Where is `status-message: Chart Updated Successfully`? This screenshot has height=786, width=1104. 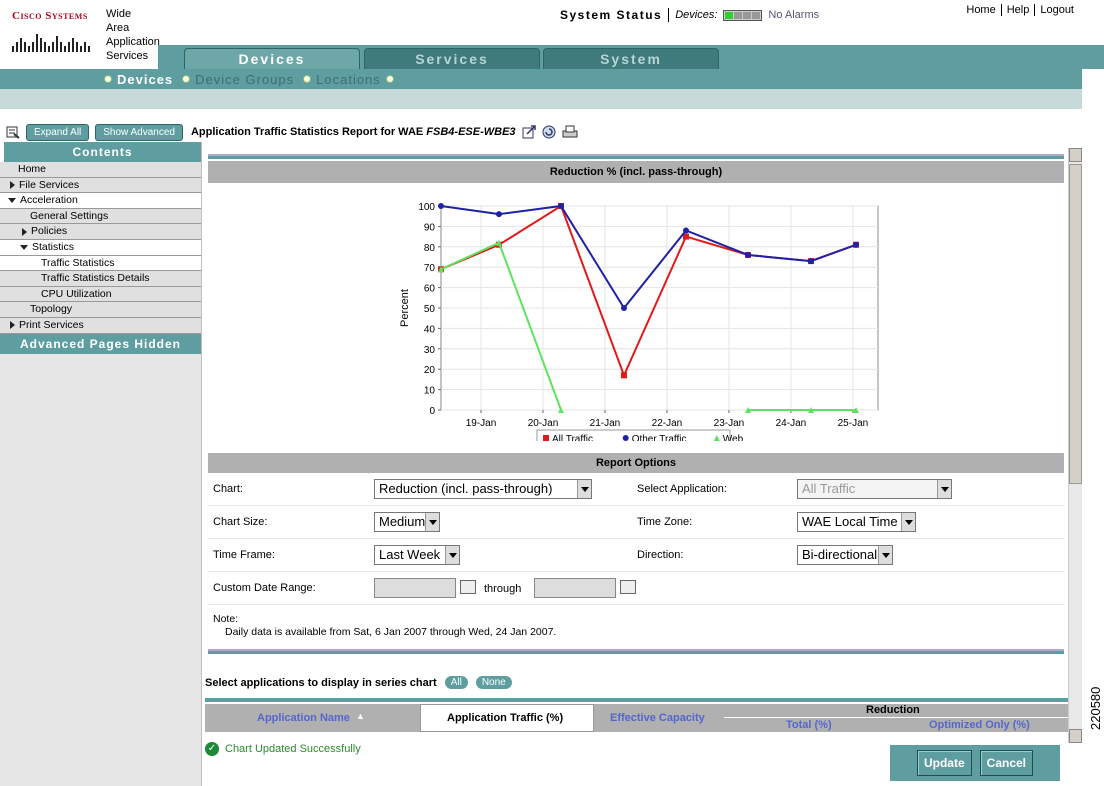
status-message: Chart Updated Successfully is located at coordinates (293, 749).